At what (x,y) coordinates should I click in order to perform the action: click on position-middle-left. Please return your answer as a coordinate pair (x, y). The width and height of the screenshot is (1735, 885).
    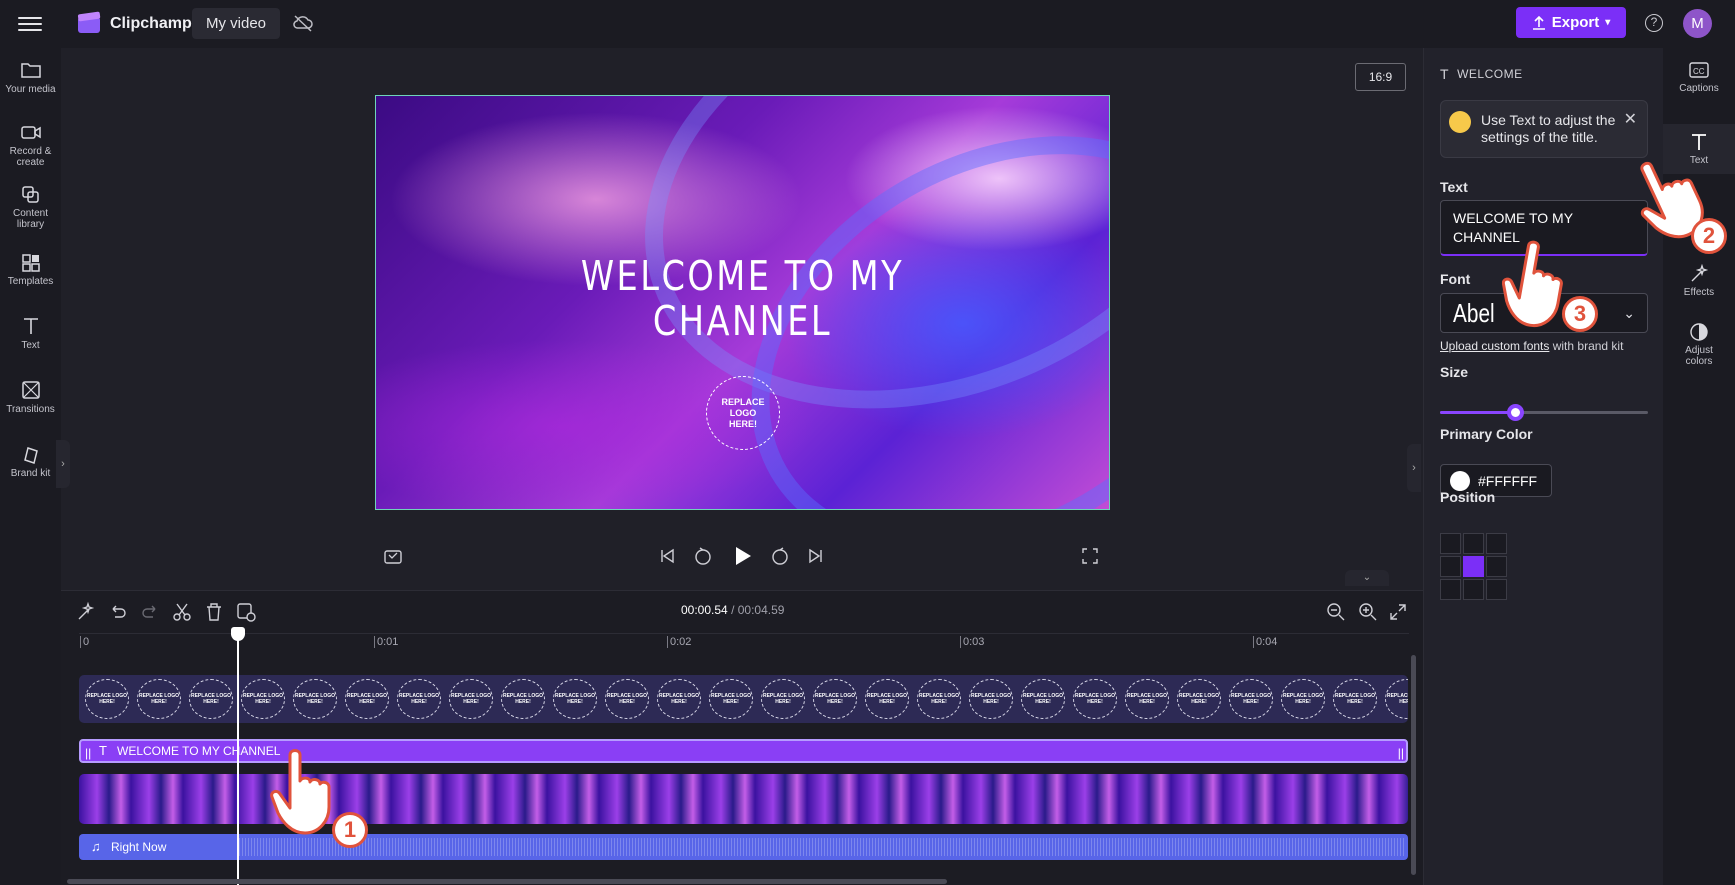
    Looking at the image, I should click on (1450, 566).